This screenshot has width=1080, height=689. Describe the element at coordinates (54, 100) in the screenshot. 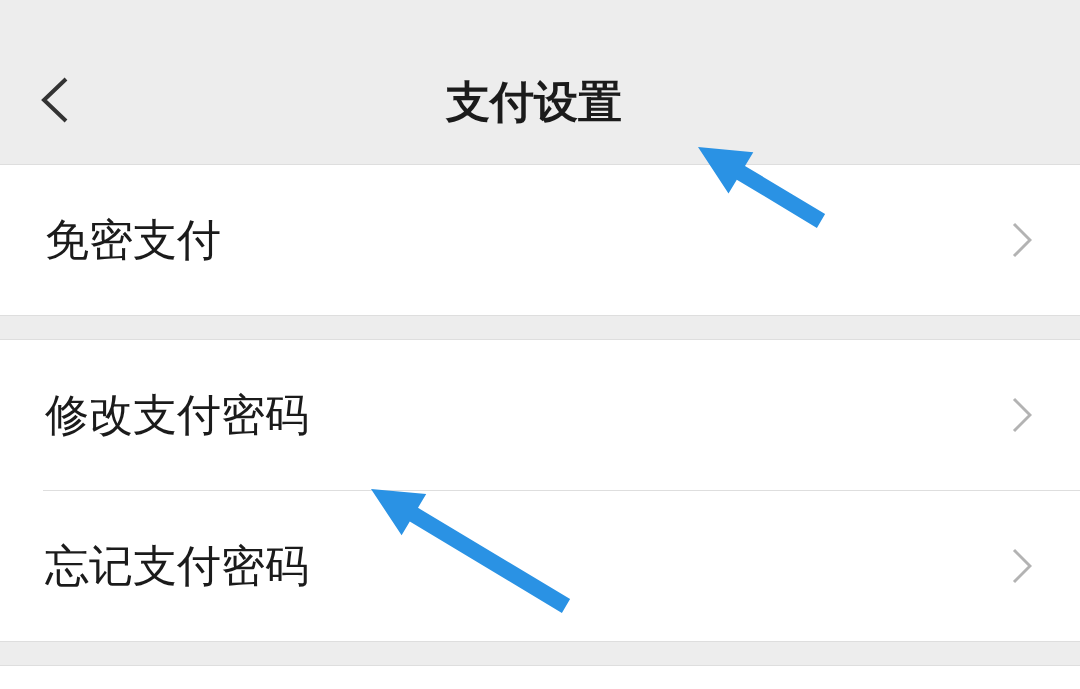

I see `back-icon` at that location.